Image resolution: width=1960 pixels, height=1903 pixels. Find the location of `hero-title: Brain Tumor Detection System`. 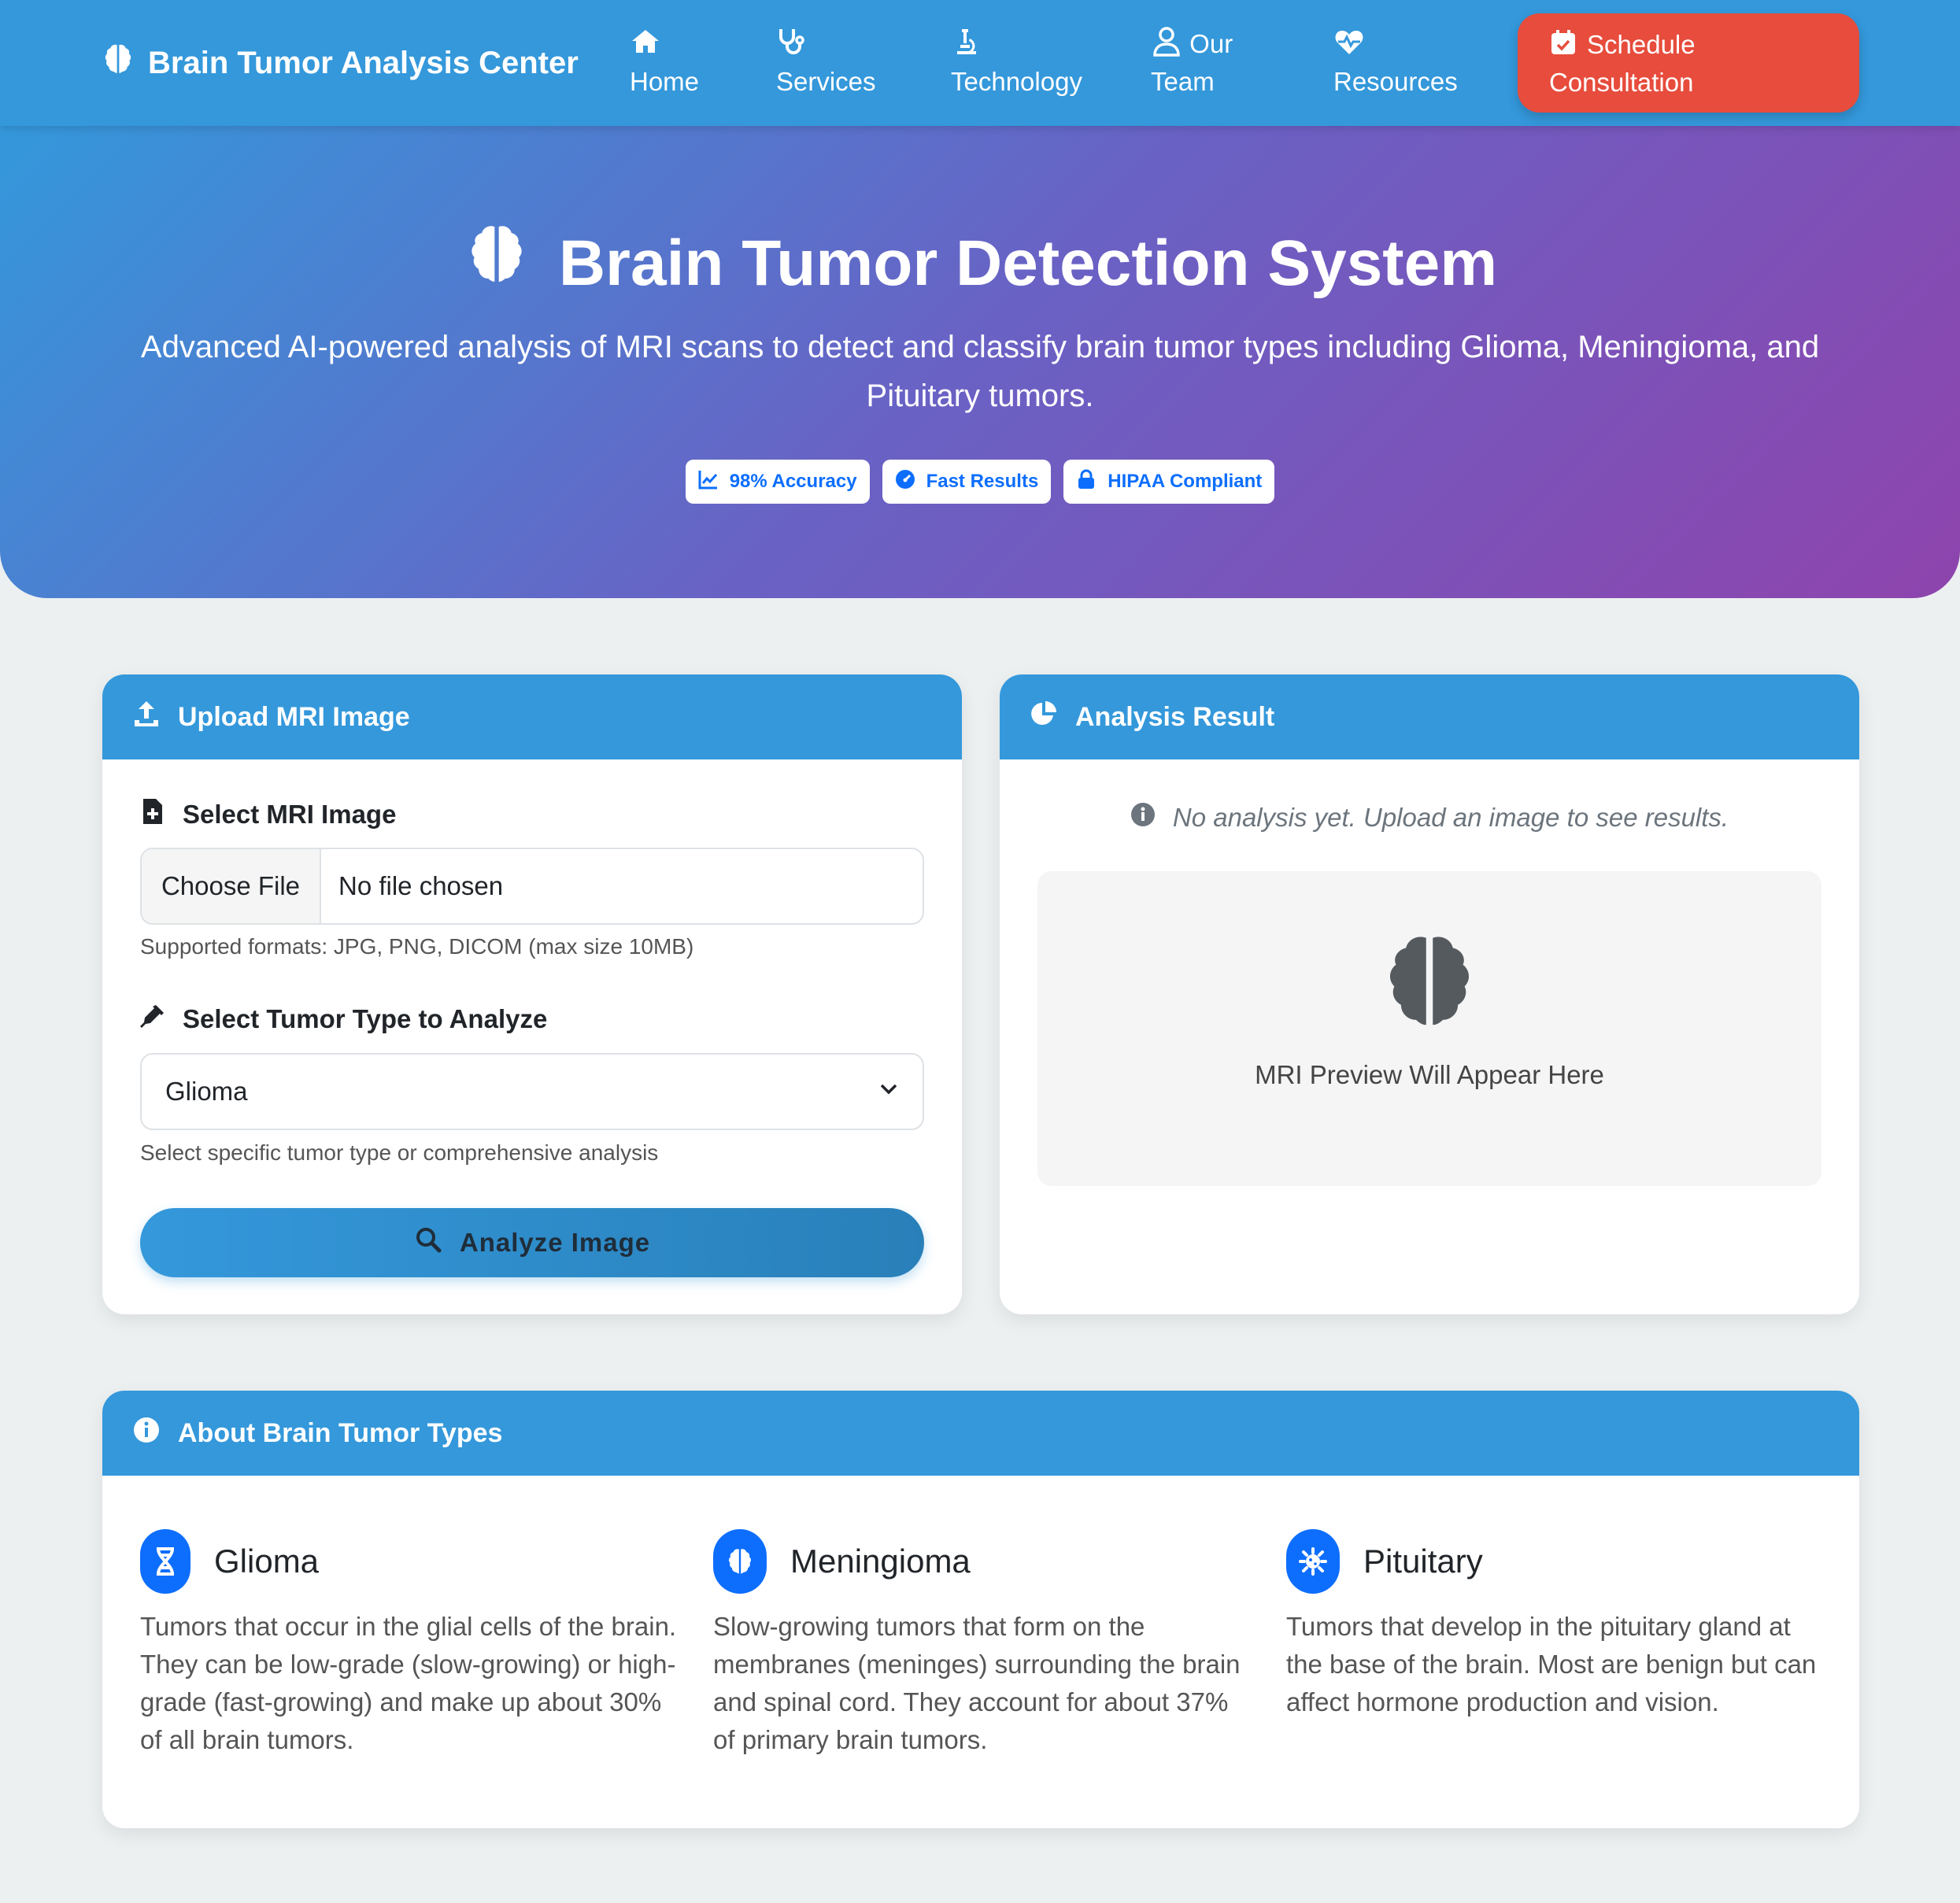

hero-title: Brain Tumor Detection System is located at coordinates (980, 263).